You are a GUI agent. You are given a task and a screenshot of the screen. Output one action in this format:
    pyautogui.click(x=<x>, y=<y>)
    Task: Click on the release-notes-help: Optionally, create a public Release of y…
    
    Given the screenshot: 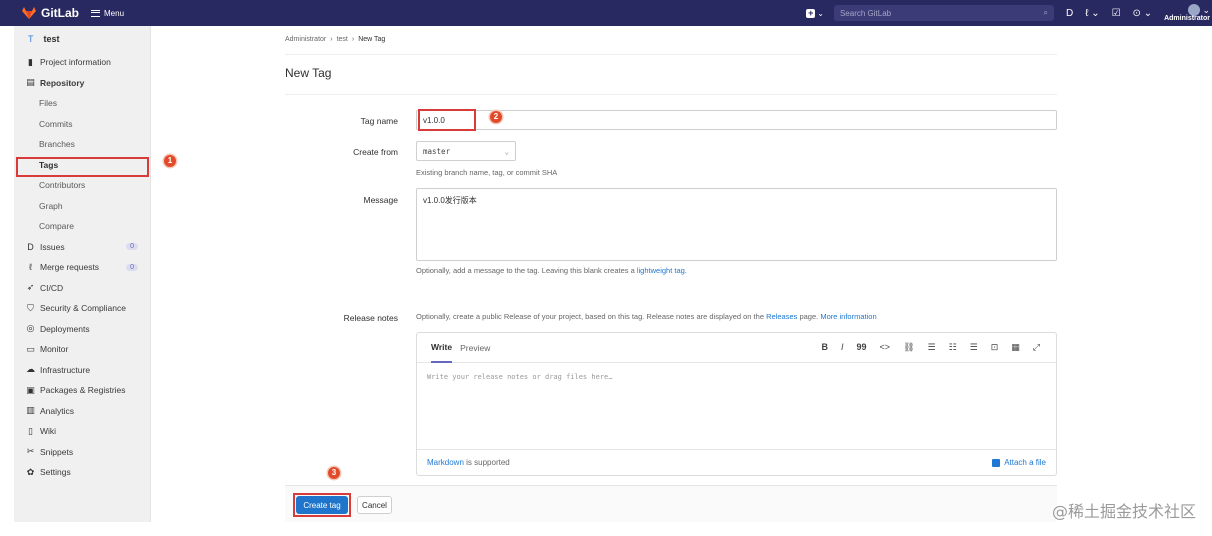 What is the action you would take?
    pyautogui.click(x=646, y=316)
    